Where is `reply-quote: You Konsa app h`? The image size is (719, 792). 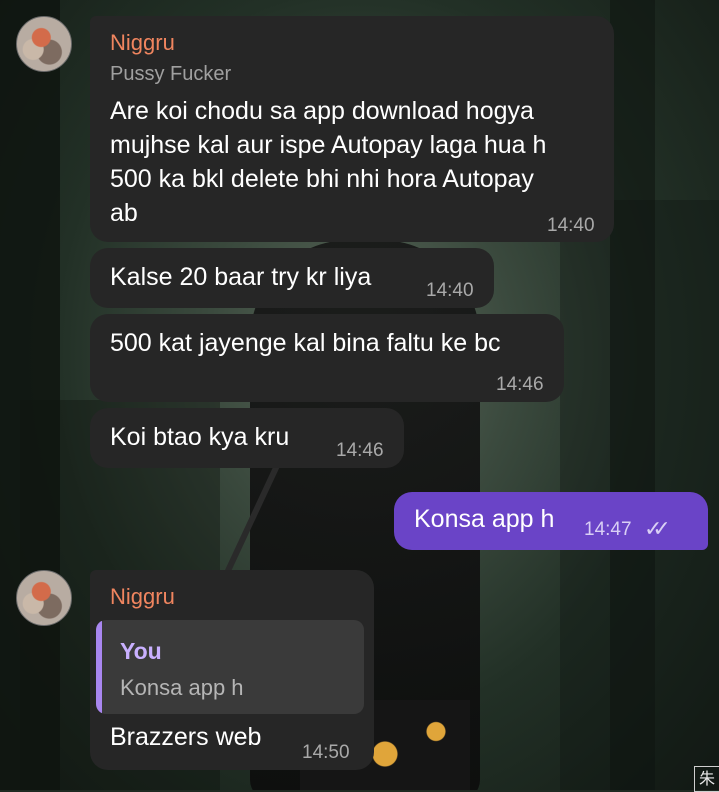 reply-quote: You Konsa app h is located at coordinates (230, 667).